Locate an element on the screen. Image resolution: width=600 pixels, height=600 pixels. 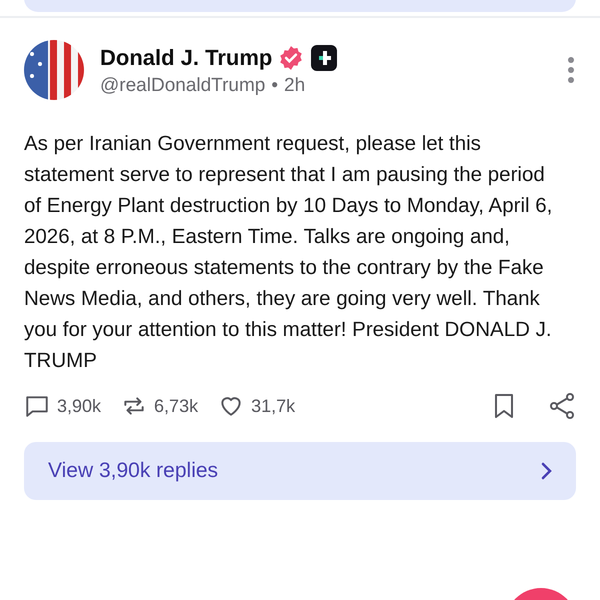
plus-badge-icon is located at coordinates (324, 58).